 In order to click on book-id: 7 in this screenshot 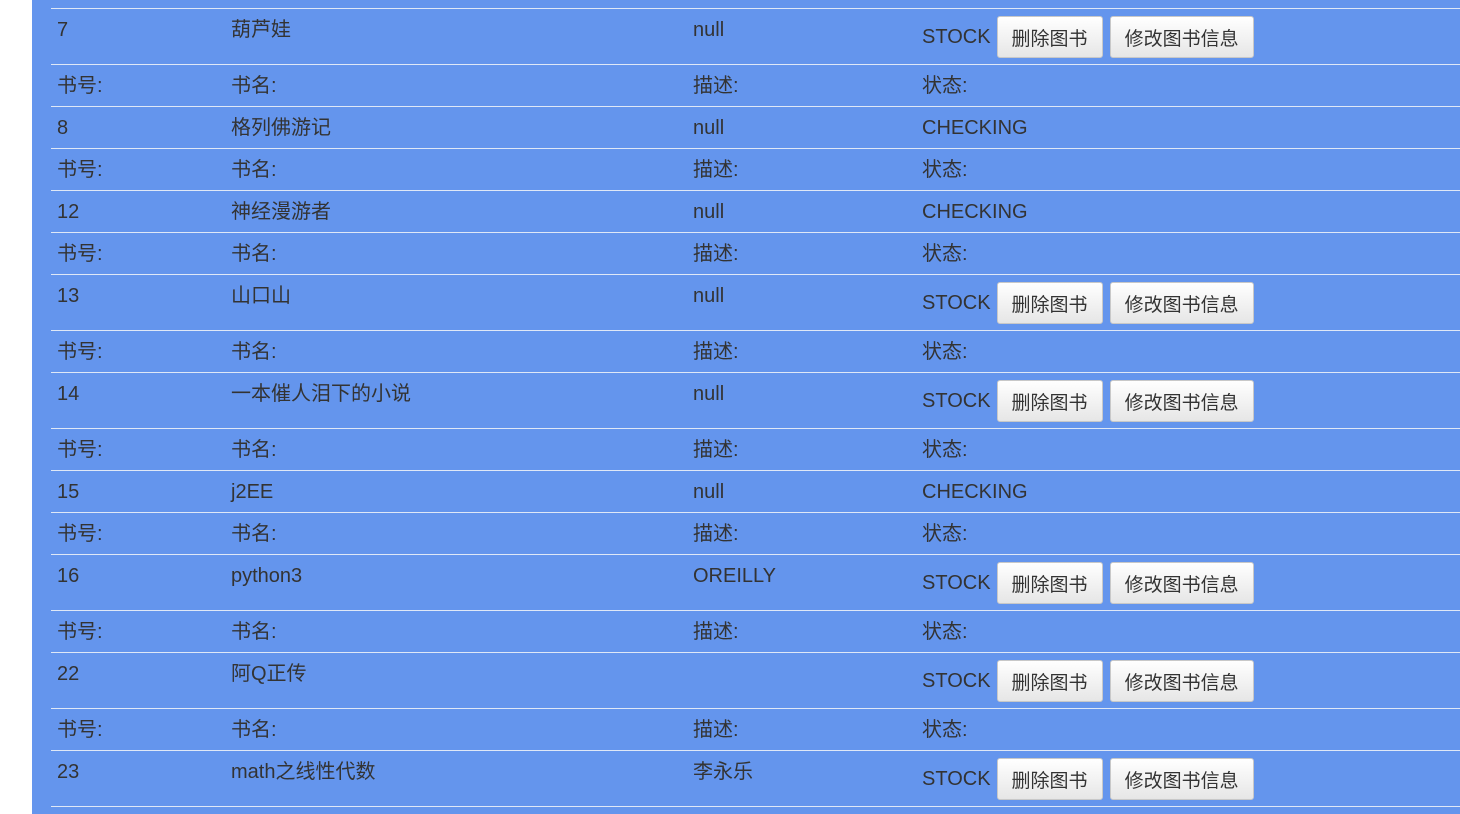, I will do `click(63, 30)`.